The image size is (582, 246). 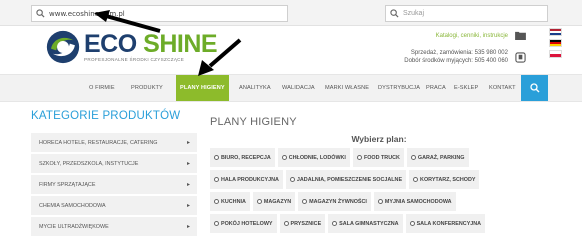 I want to click on nav-item-o-firmie: O FIRMIE, so click(x=102, y=88).